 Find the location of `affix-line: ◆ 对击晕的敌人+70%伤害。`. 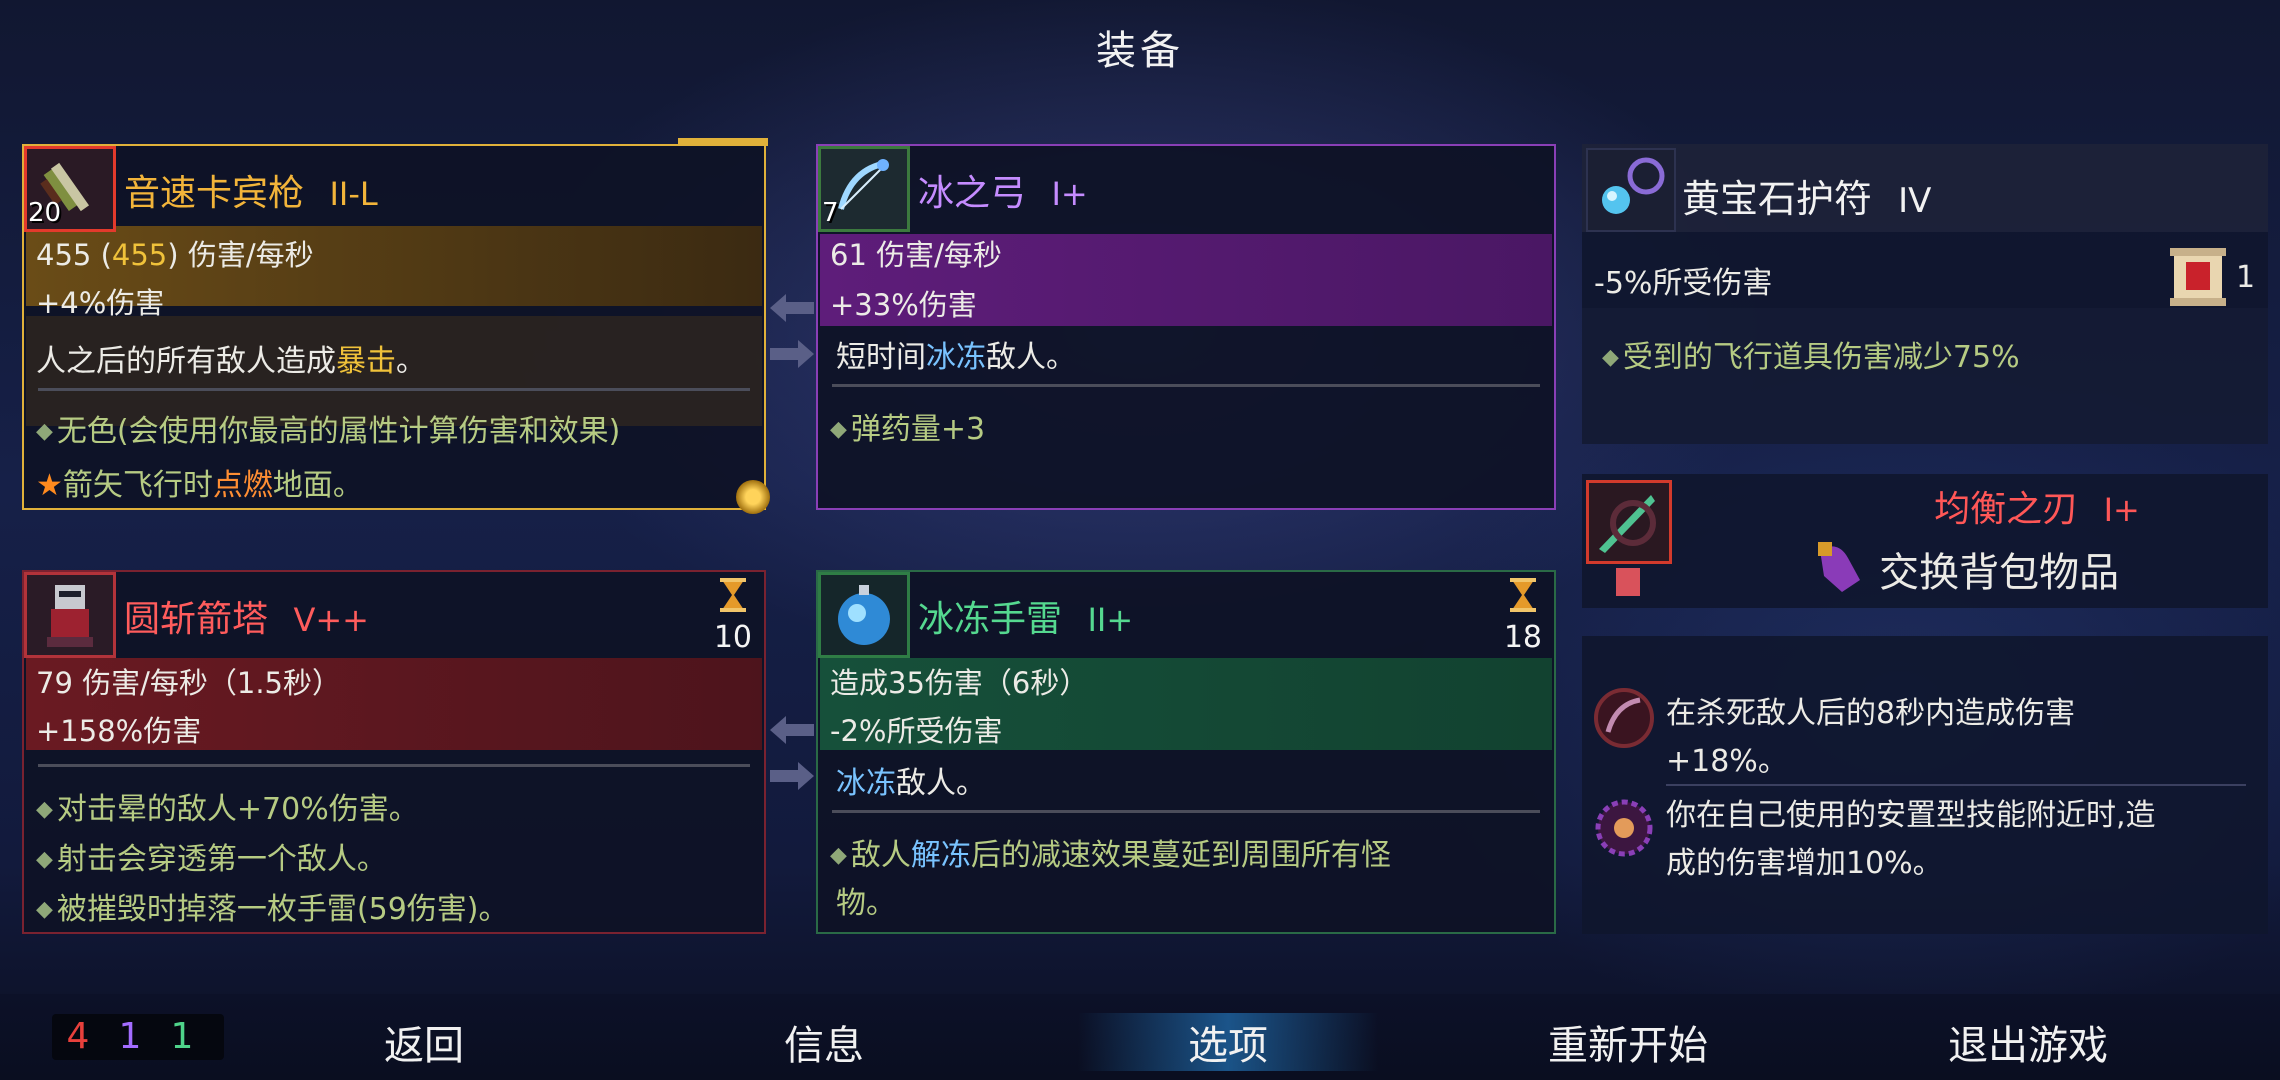

affix-line: ◆ 对击晕的敌人+70%伤害。 is located at coordinates (227, 809).